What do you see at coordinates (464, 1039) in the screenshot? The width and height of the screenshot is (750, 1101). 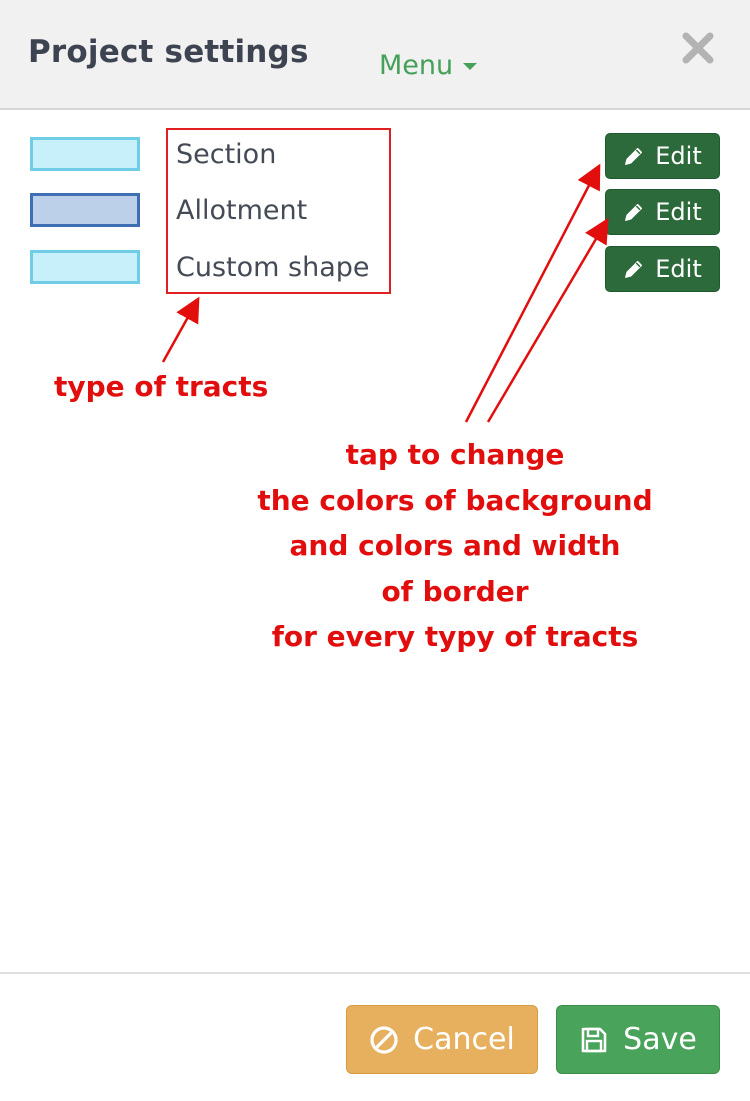 I see `cancel-label: Cancel` at bounding box center [464, 1039].